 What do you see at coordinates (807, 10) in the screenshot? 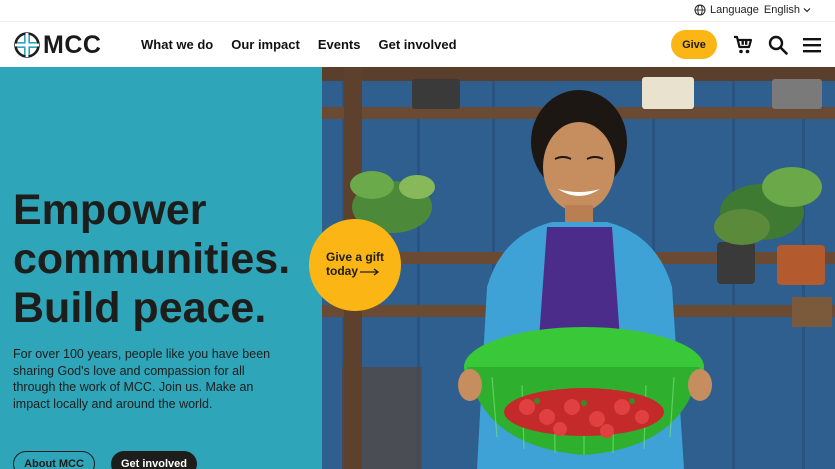
I see `chevron-down-icon` at bounding box center [807, 10].